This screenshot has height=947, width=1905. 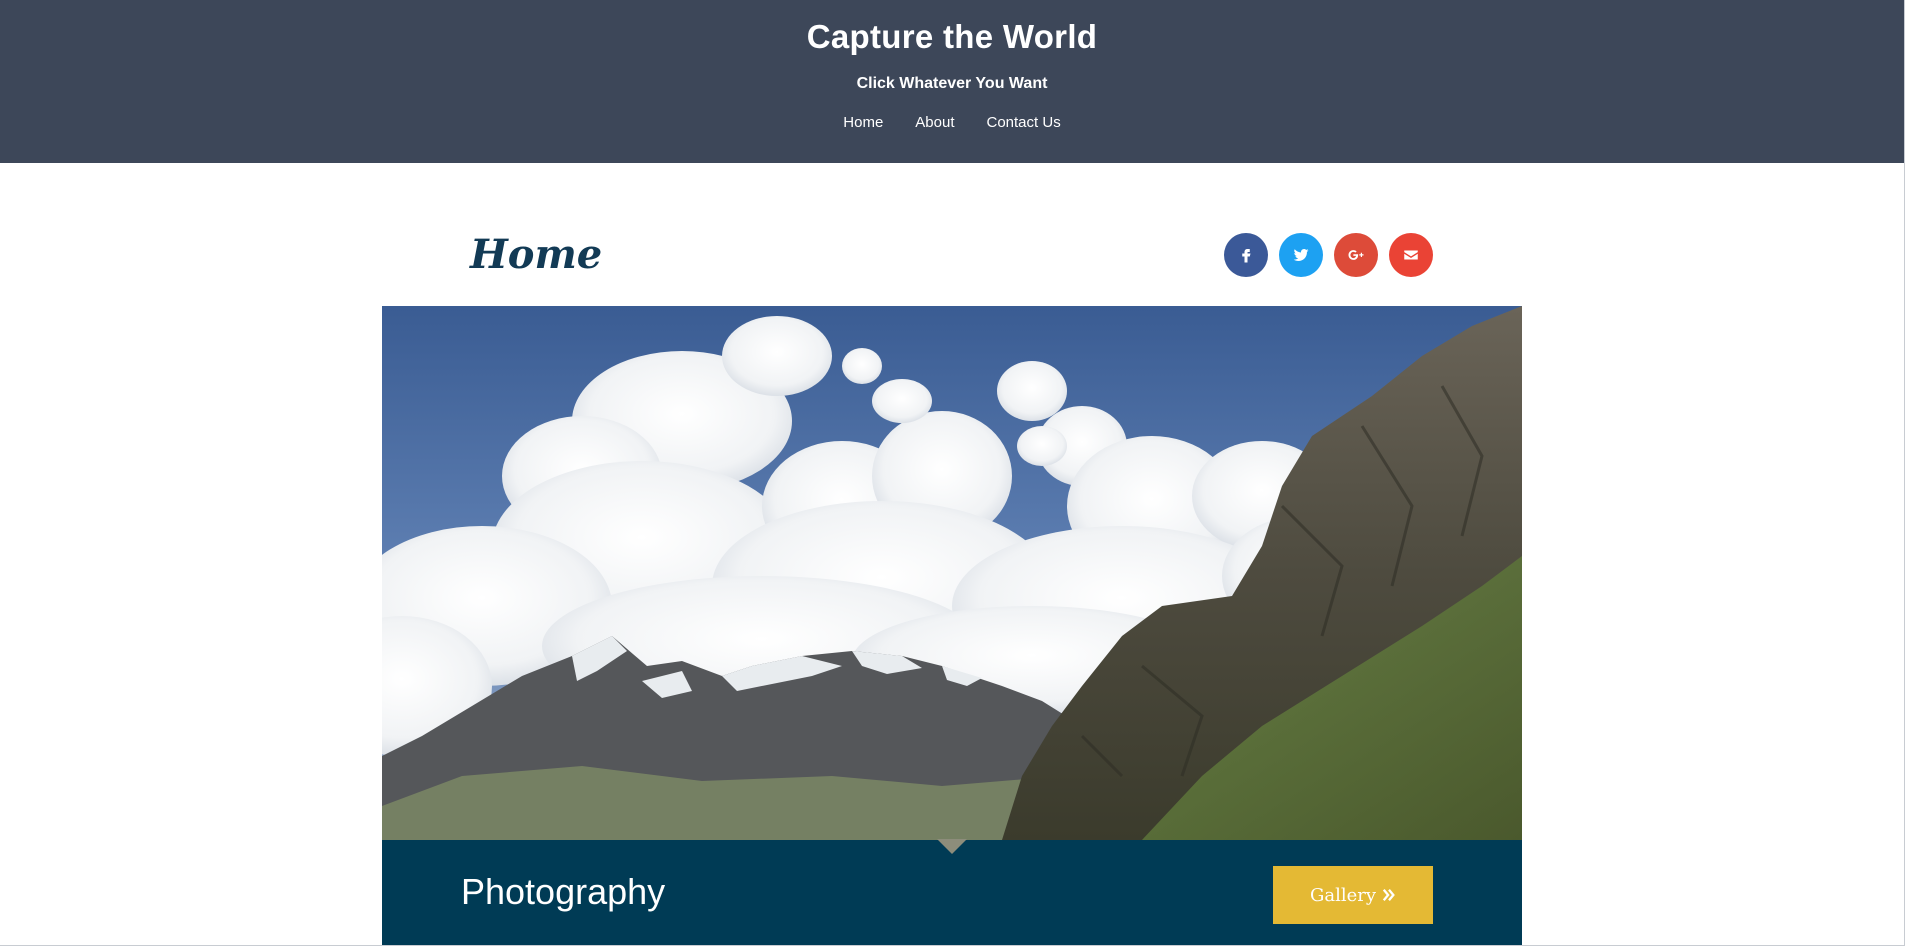 What do you see at coordinates (952, 36) in the screenshot?
I see `site-title: Capture the World` at bounding box center [952, 36].